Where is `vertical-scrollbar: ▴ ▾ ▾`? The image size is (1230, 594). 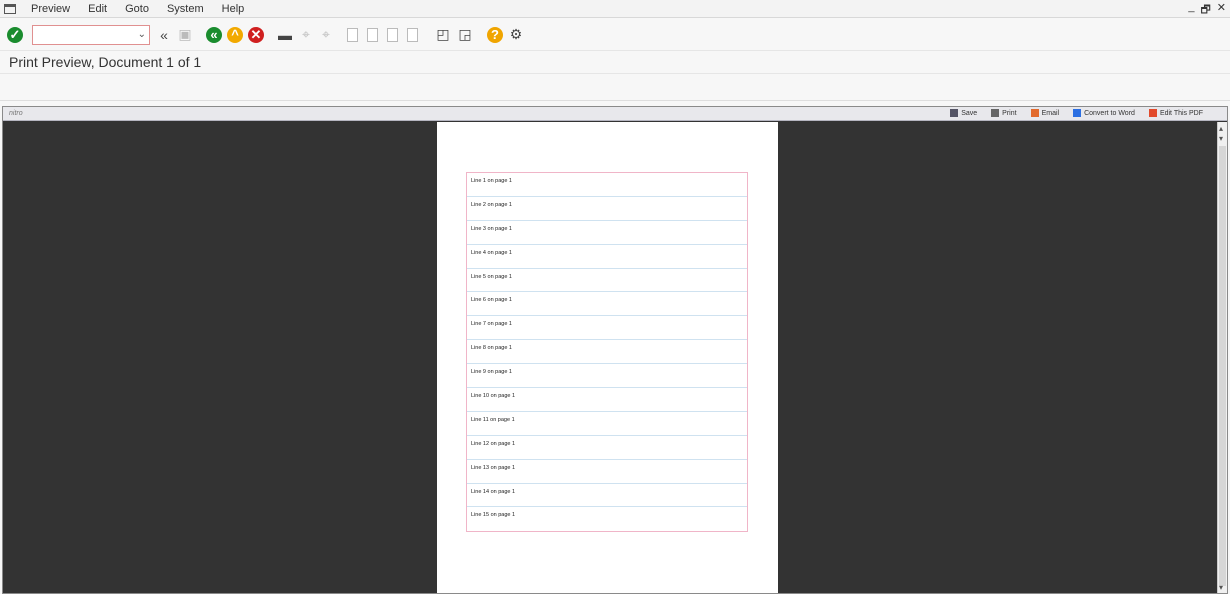 vertical-scrollbar: ▴ ▾ ▾ is located at coordinates (1222, 357).